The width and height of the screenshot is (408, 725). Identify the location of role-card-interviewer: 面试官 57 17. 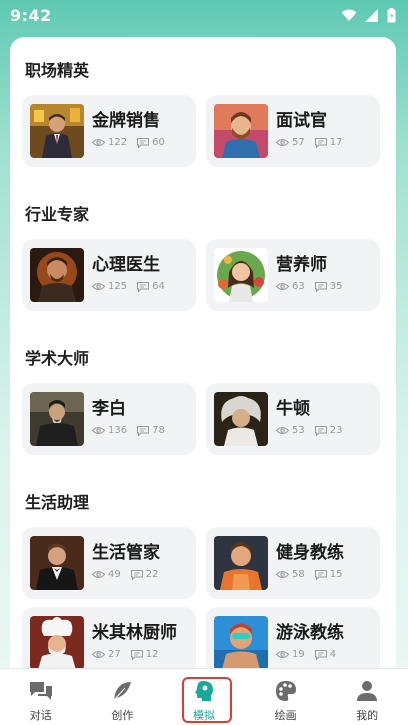
(293, 131).